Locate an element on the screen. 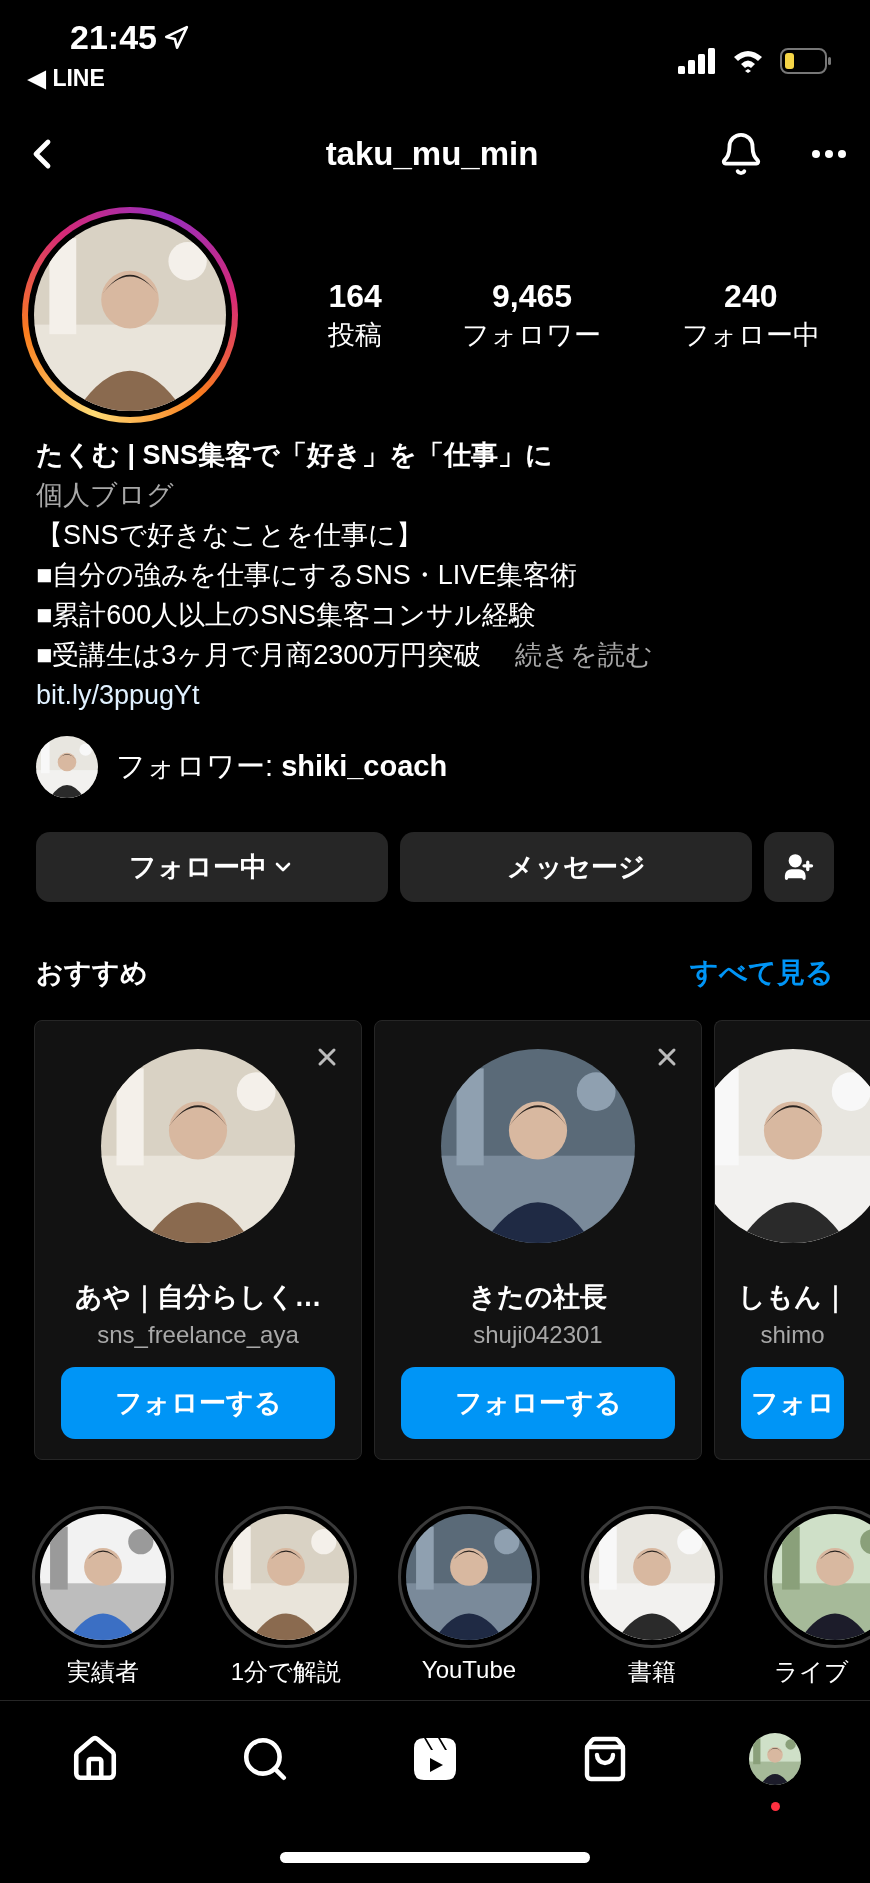 This screenshot has height=1883, width=870. signal-icon is located at coordinates (697, 61).